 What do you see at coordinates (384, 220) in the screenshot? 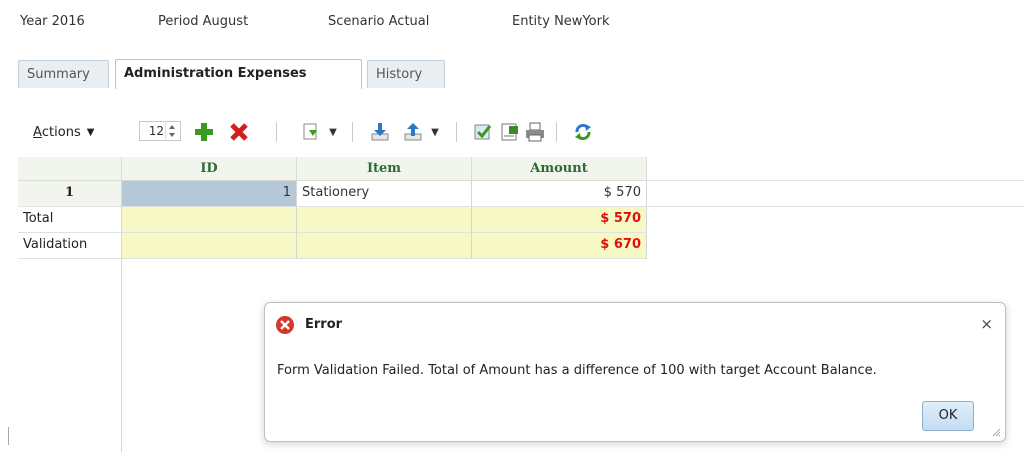
I see `total-cell-item` at bounding box center [384, 220].